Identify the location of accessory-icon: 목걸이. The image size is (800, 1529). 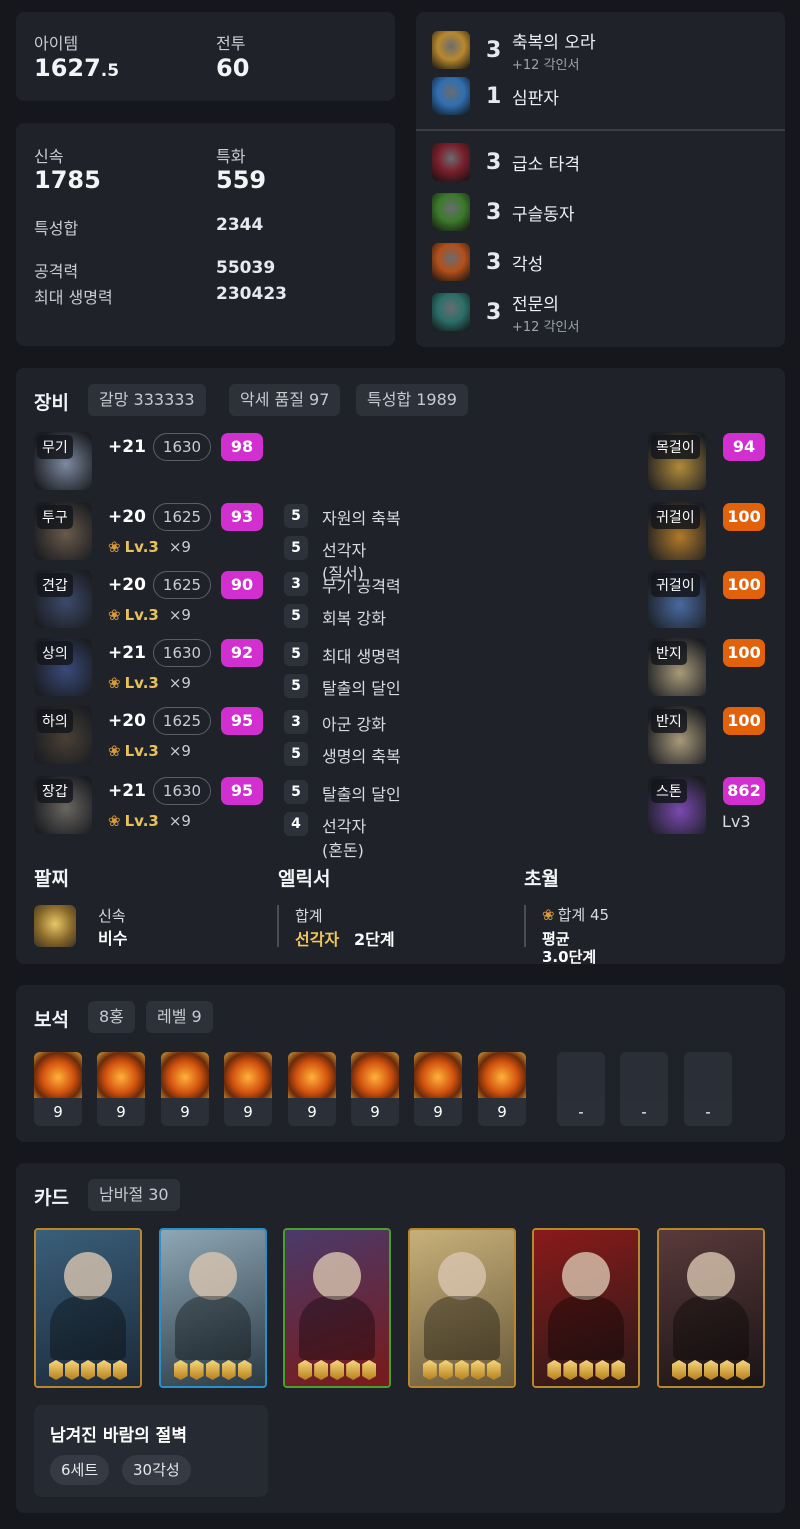
(677, 461).